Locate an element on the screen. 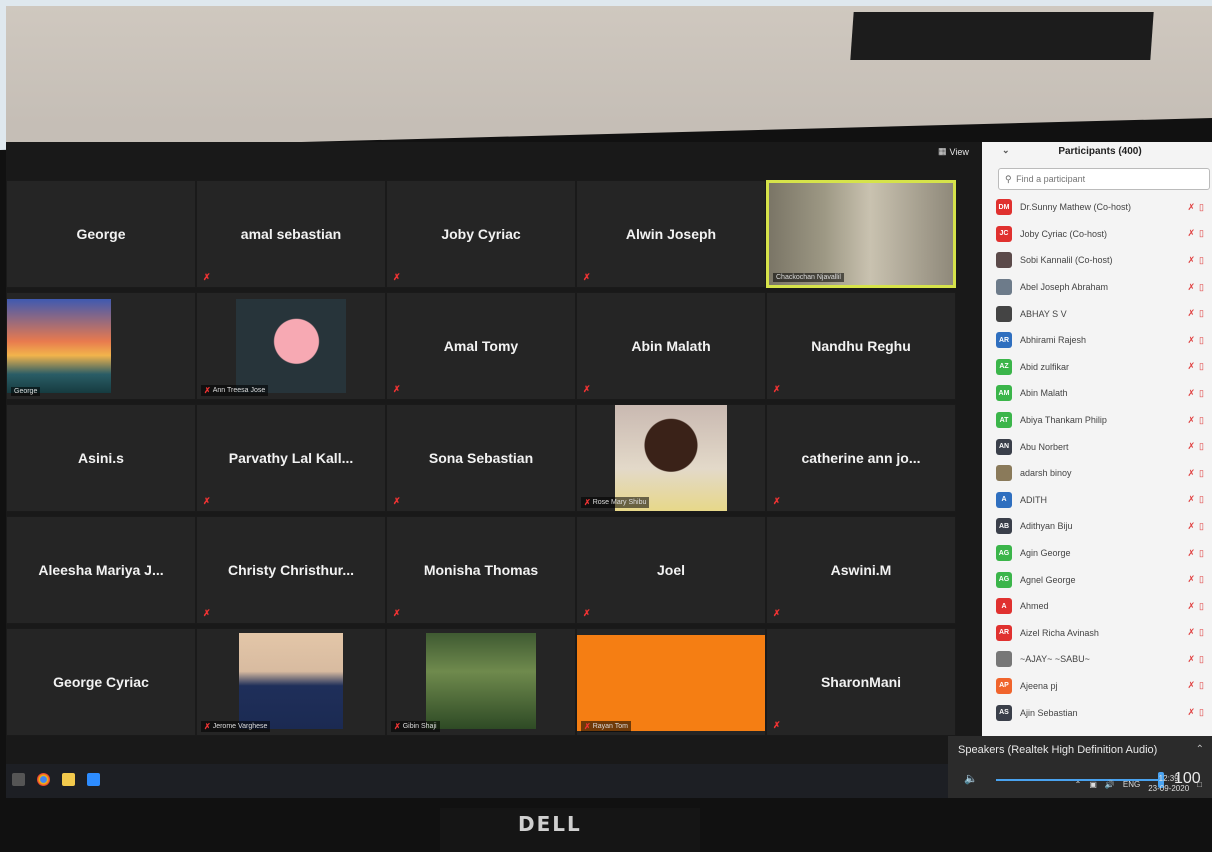  task-view-icon is located at coordinates (18, 779).